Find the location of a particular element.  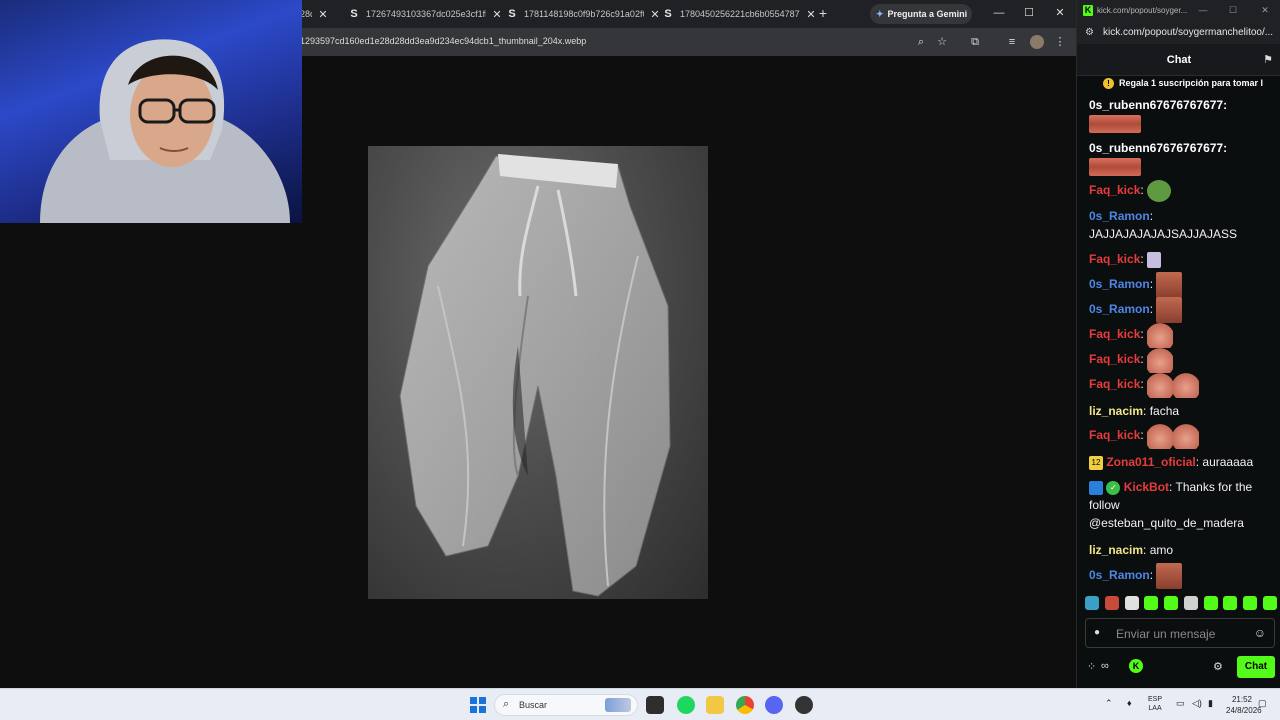

emoji-icon: ☺ is located at coordinates (1260, 633).